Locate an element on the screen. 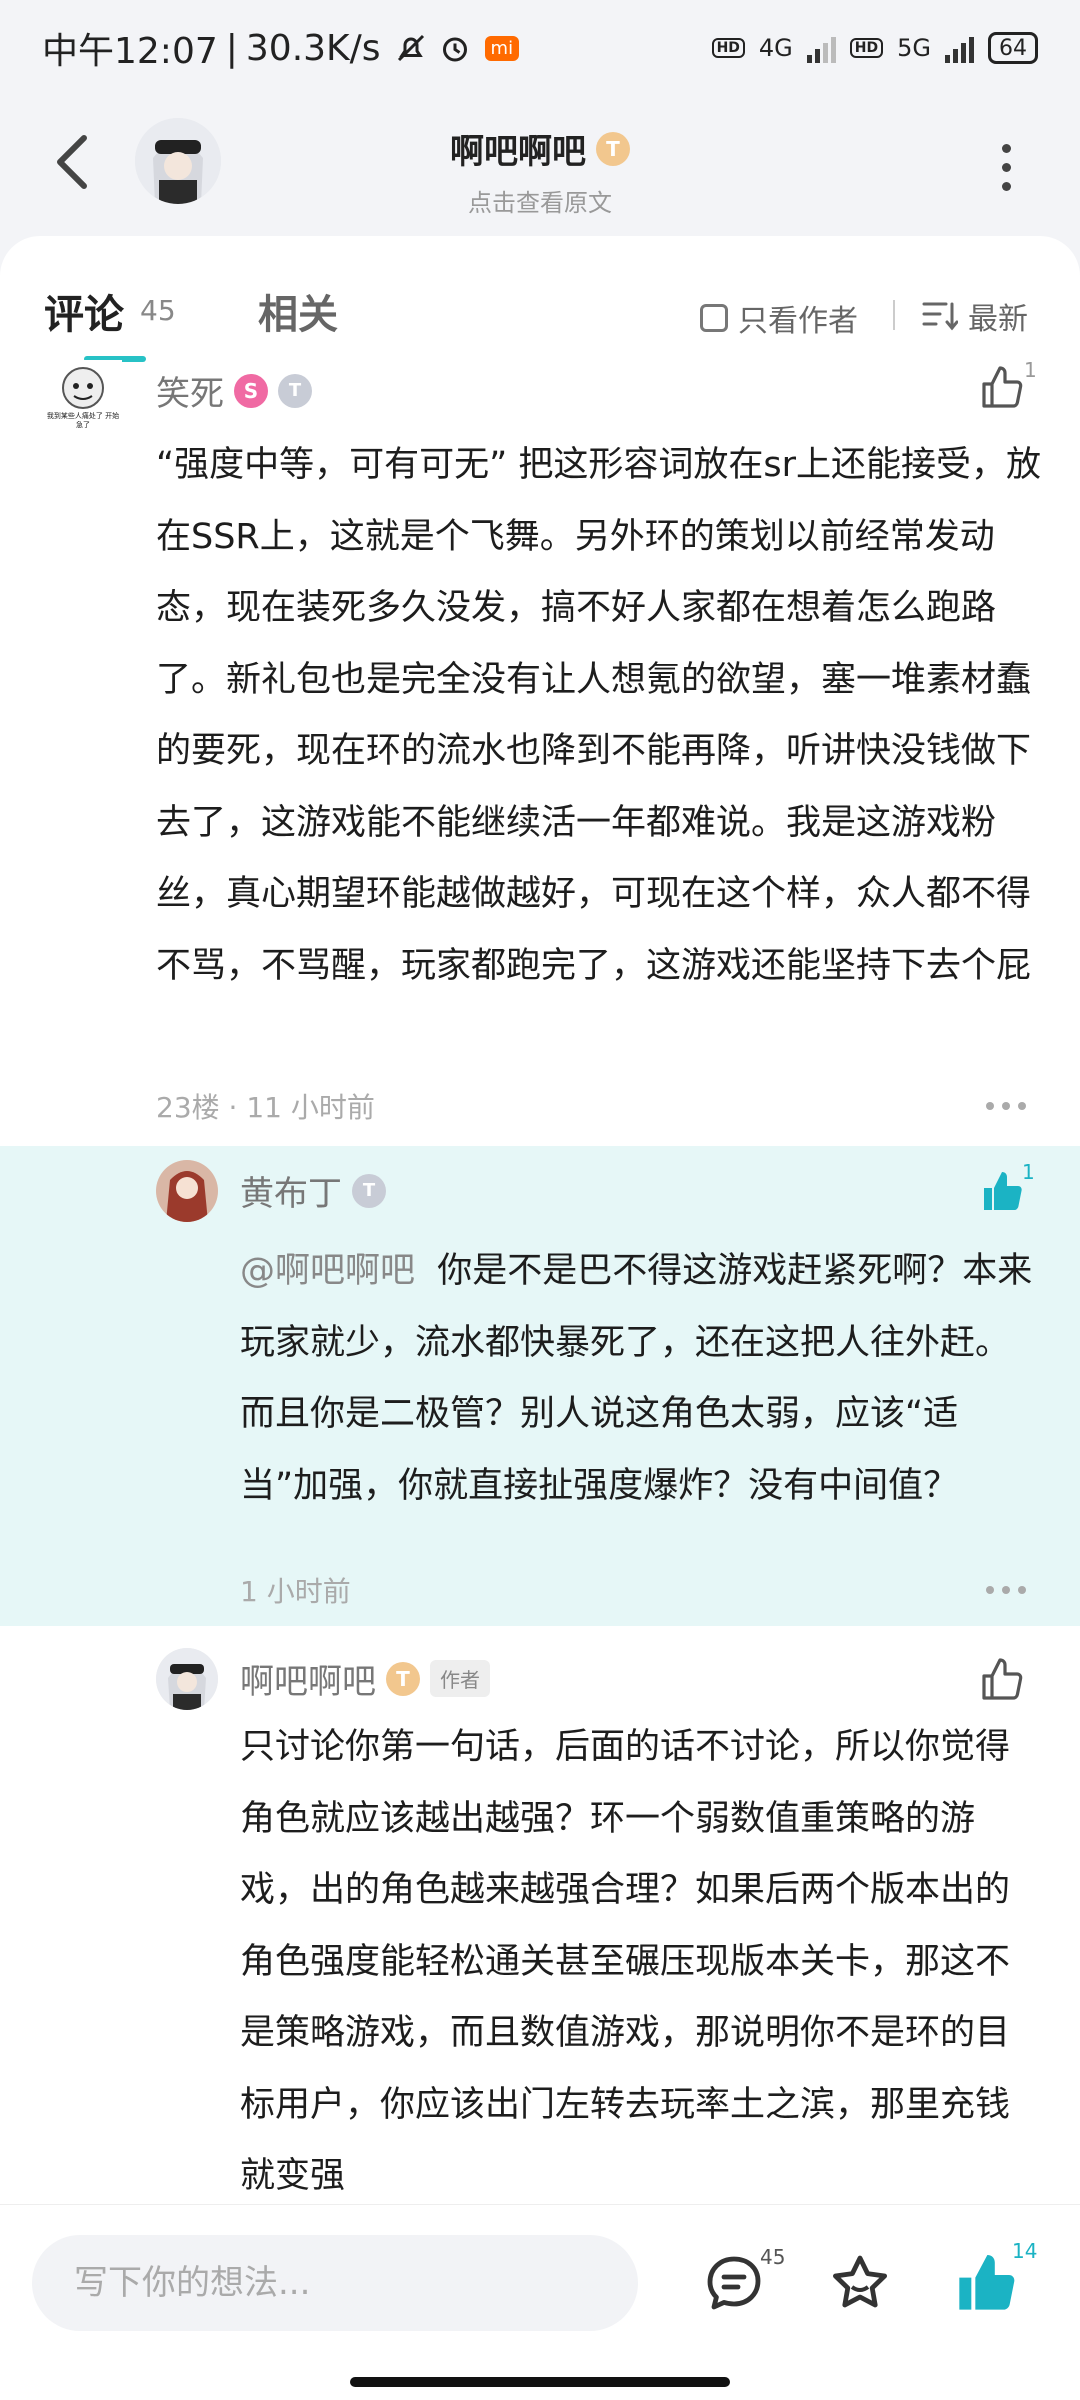  only-author-toggle: 只看作者 is located at coordinates (779, 318).